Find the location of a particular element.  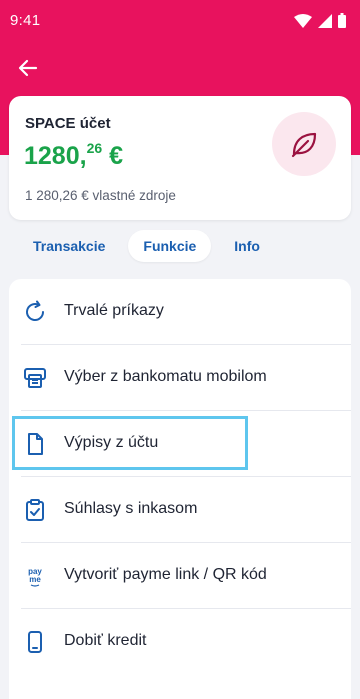

wifi-icon is located at coordinates (303, 20).